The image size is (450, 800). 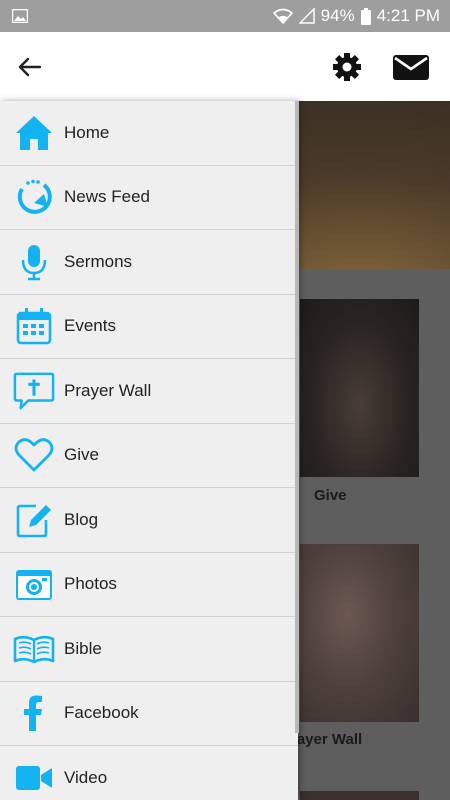 I want to click on menu-label: Photos, so click(x=90, y=584).